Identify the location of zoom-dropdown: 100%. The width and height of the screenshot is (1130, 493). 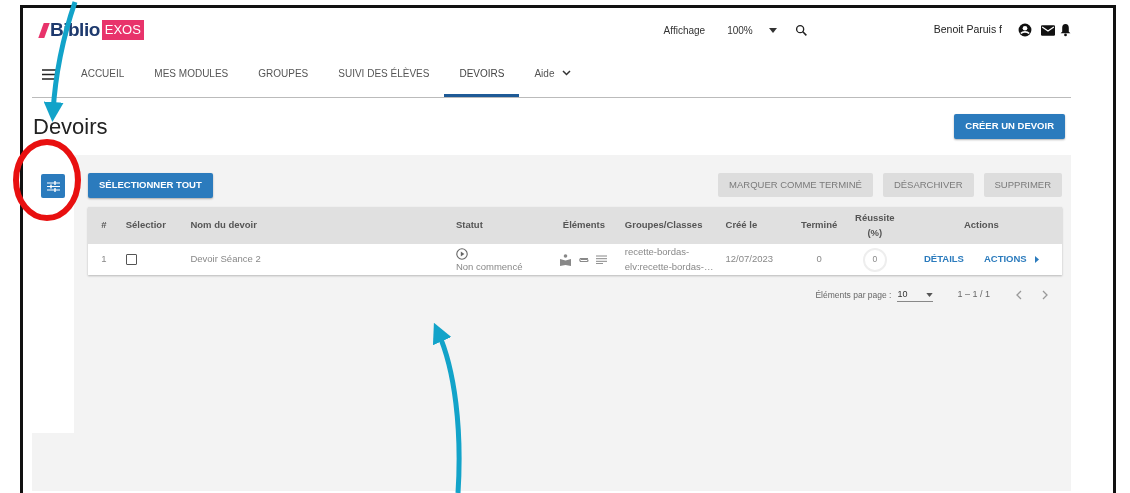
(752, 30).